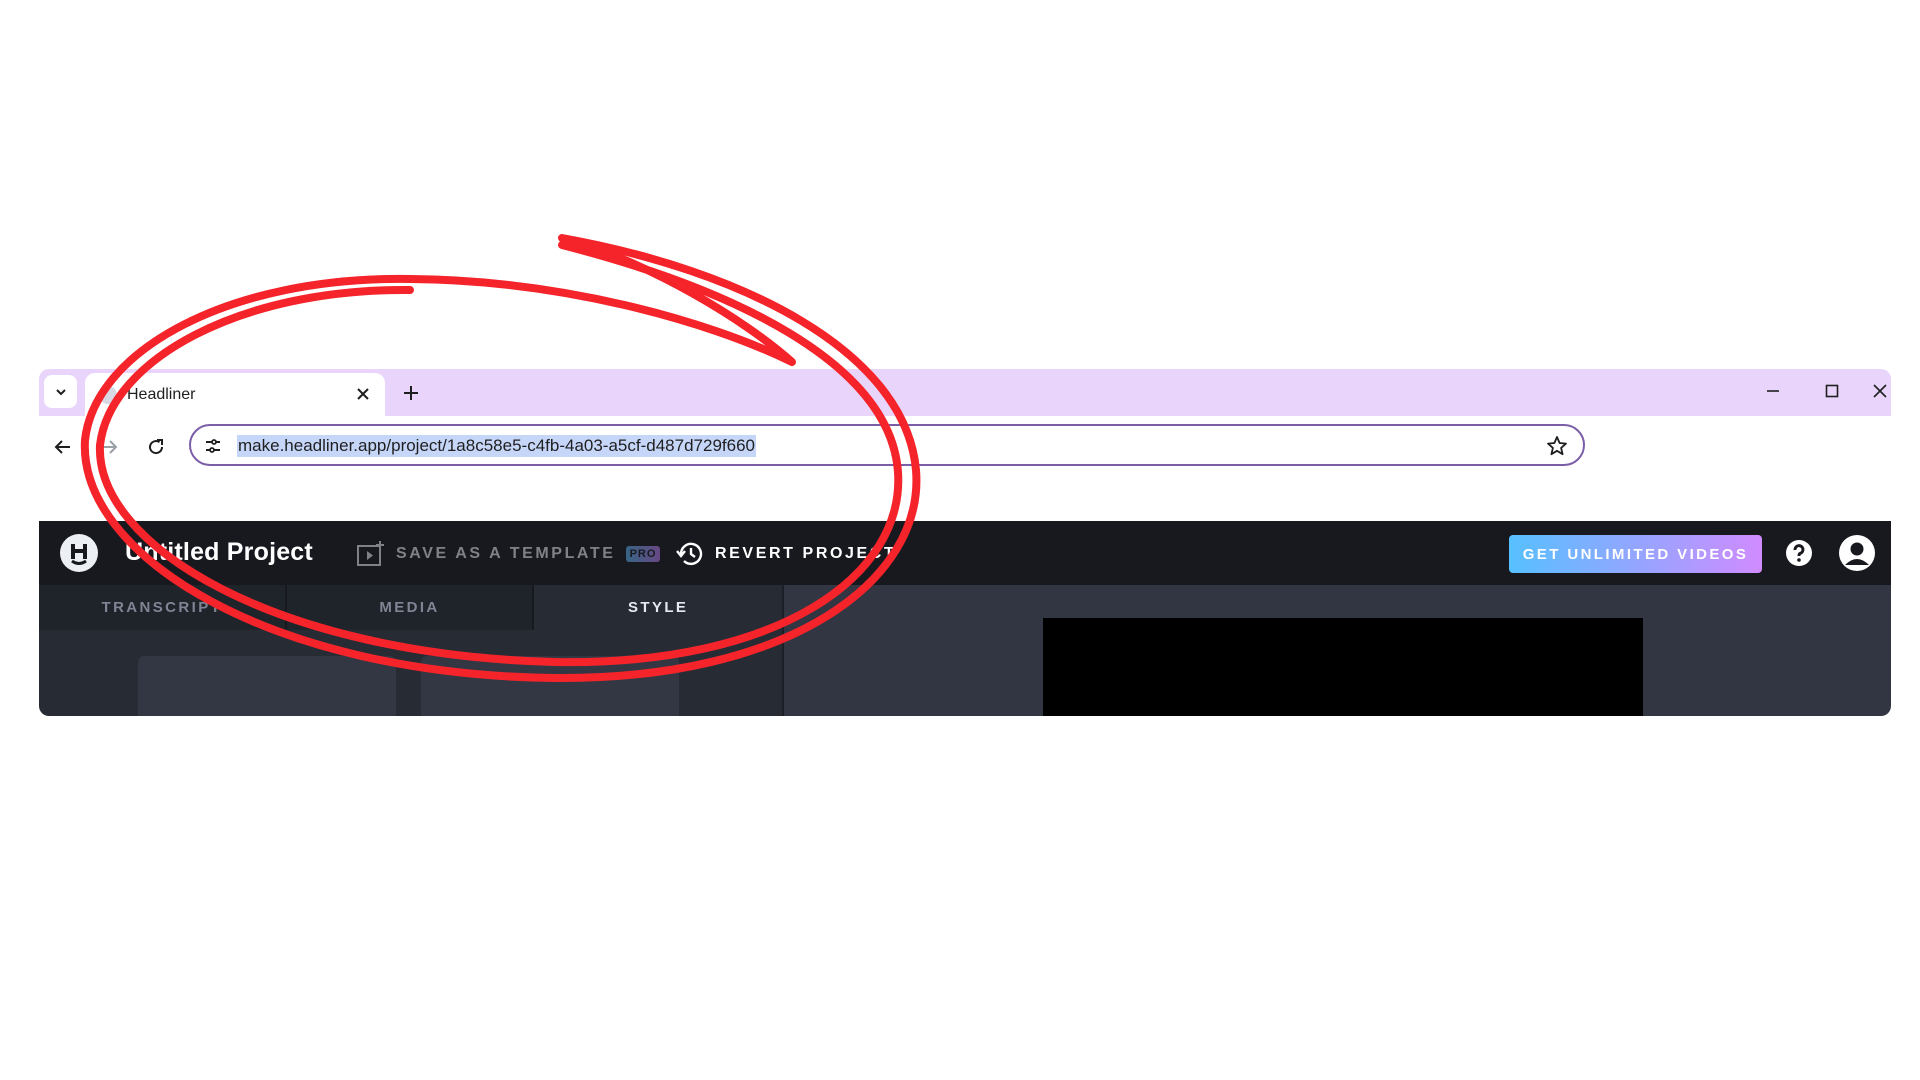 This screenshot has width=1920, height=1080. Describe the element at coordinates (689, 554) in the screenshot. I see `history-icon` at that location.